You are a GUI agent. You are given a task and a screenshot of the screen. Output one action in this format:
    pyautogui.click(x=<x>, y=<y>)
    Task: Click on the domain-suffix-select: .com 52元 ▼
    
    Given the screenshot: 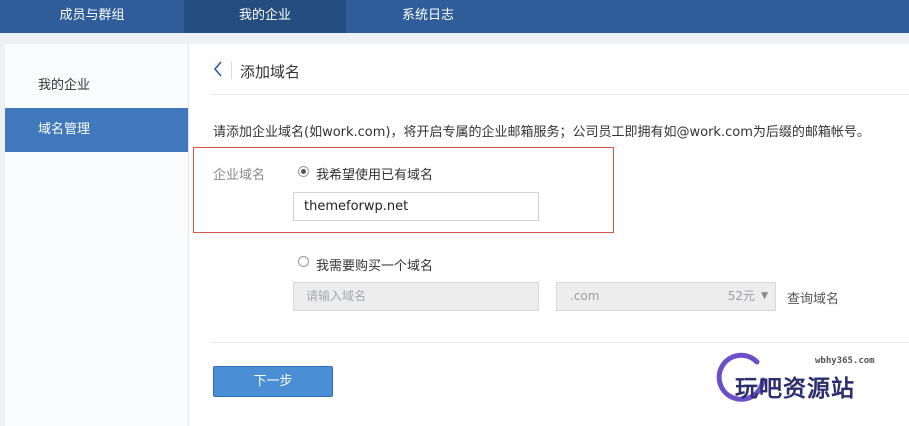 What is the action you would take?
    pyautogui.click(x=666, y=296)
    